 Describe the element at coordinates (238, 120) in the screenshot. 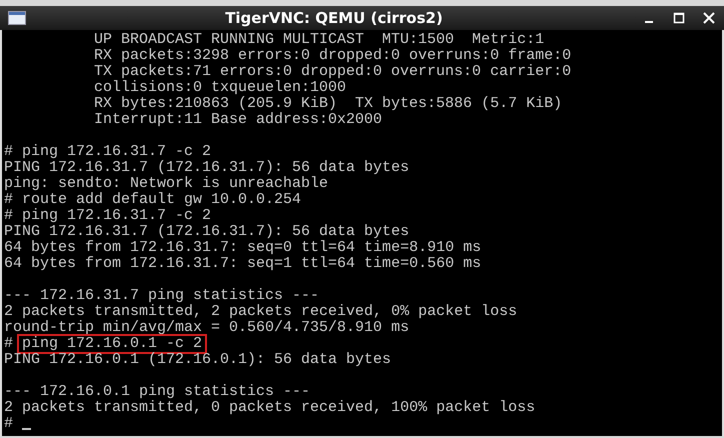

I see `output-line: Interrupt:11 Base address:0x2000` at that location.